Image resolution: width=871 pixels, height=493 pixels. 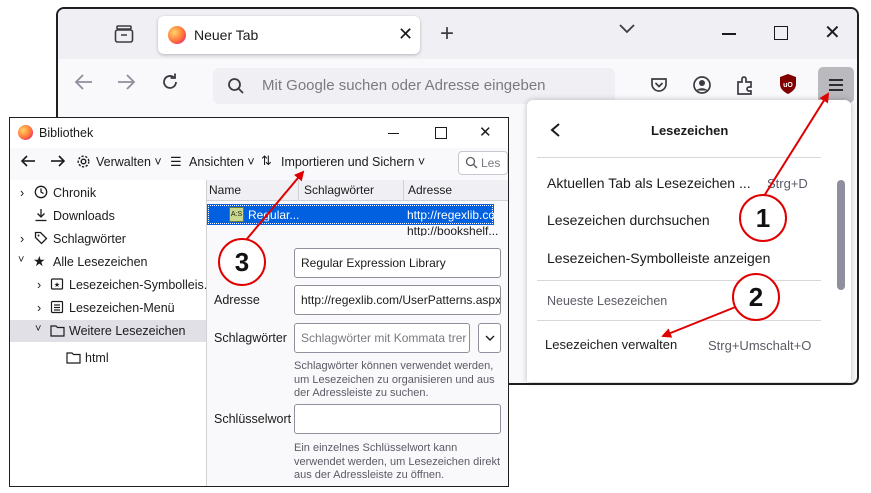 I want to click on callout-1: 1, so click(x=763, y=218).